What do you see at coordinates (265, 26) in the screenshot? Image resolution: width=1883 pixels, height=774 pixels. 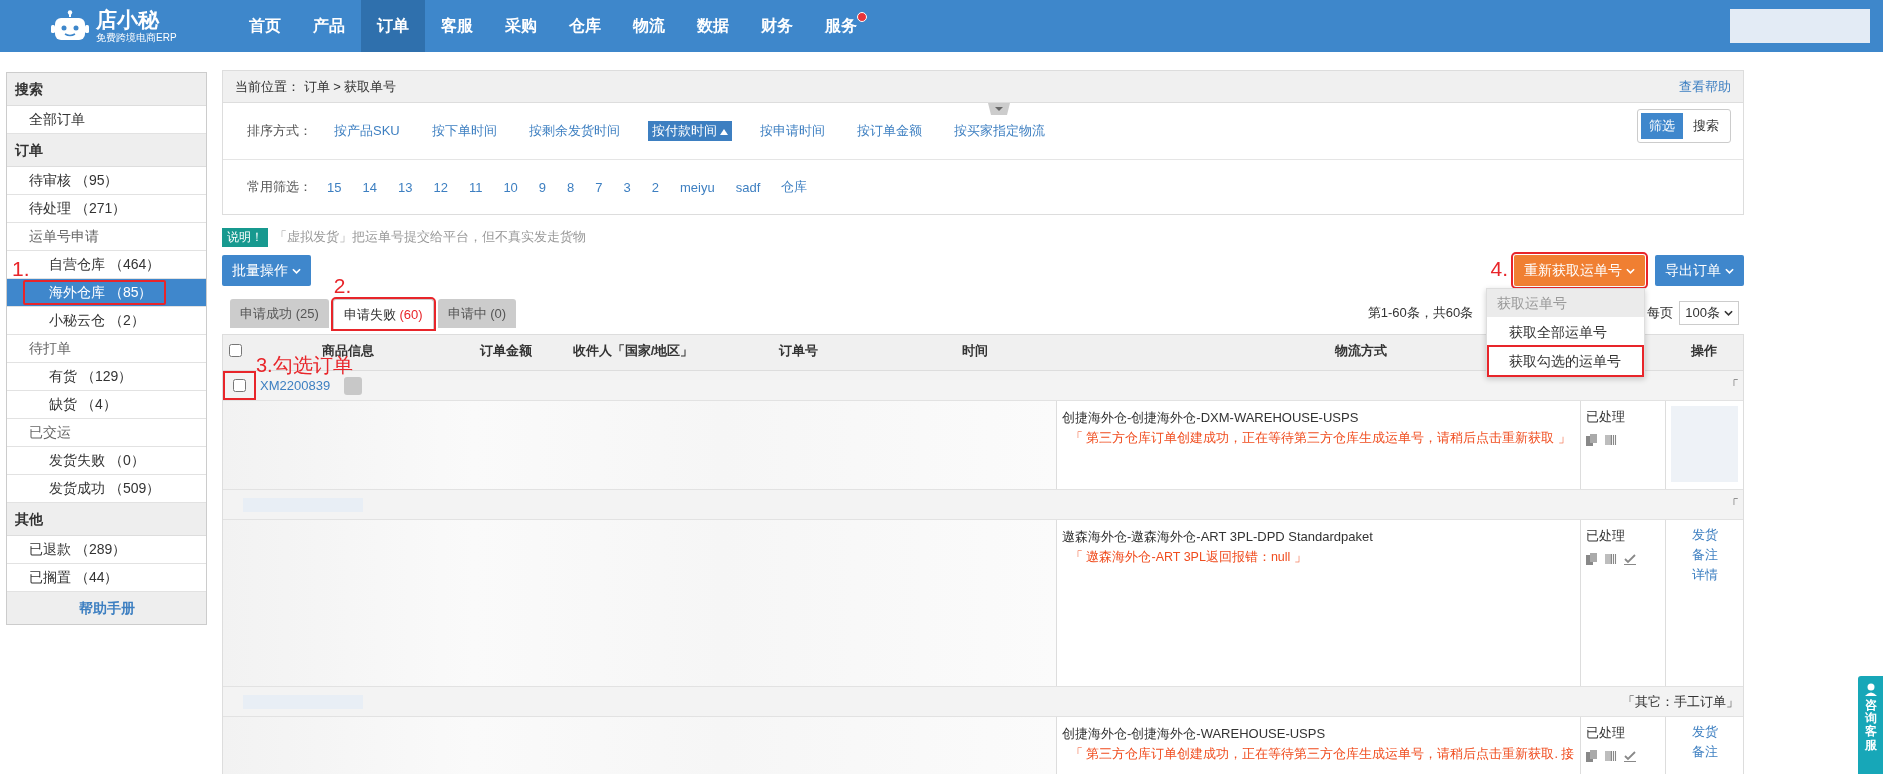 I see `nav-tab: 首页` at bounding box center [265, 26].